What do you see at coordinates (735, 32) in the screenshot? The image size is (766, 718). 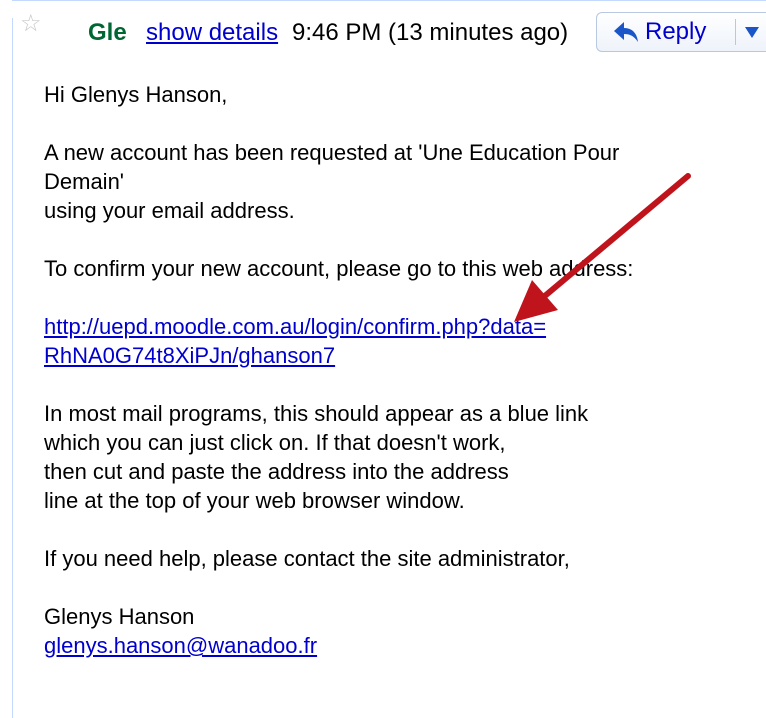 I see `reply-separator` at bounding box center [735, 32].